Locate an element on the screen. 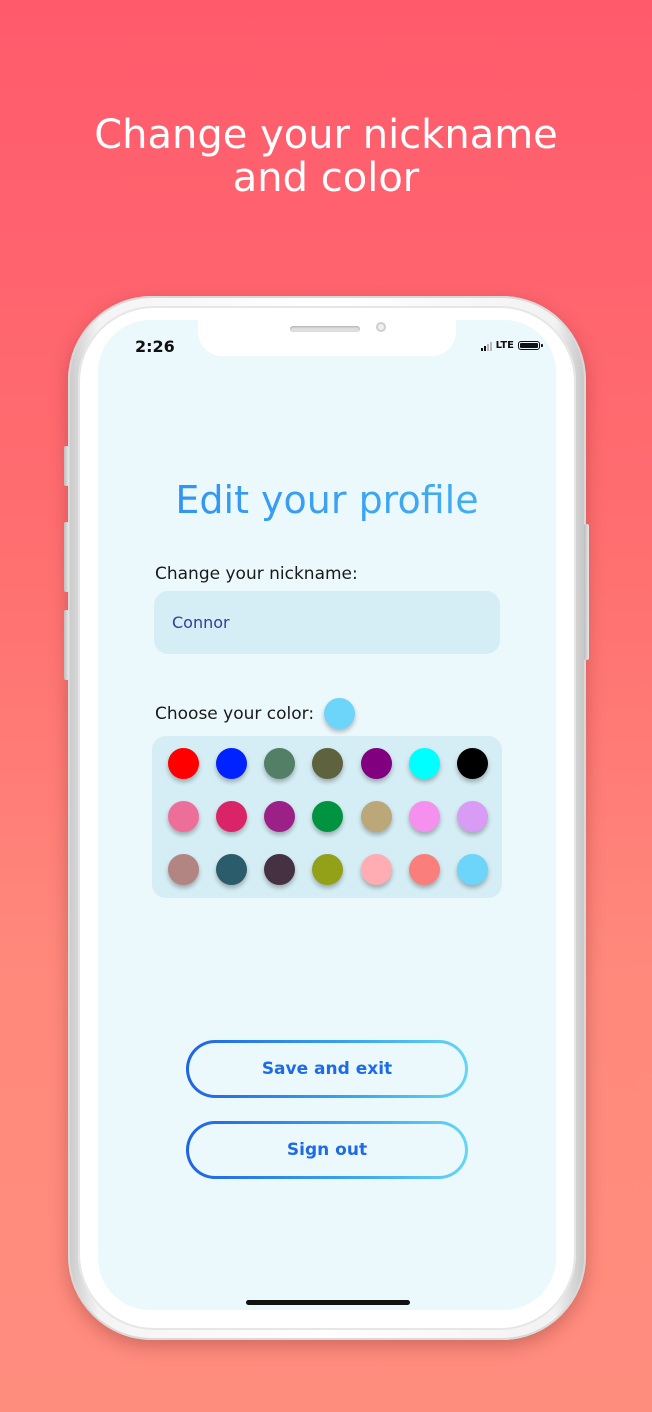 This screenshot has width=652, height=1412. color-row: Choose your color: is located at coordinates (255, 713).